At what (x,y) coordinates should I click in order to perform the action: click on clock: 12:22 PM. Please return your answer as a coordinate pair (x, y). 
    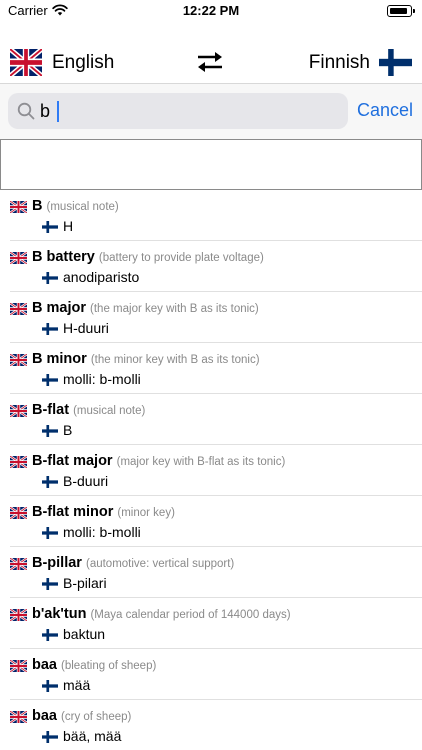
    Looking at the image, I should click on (211, 10).